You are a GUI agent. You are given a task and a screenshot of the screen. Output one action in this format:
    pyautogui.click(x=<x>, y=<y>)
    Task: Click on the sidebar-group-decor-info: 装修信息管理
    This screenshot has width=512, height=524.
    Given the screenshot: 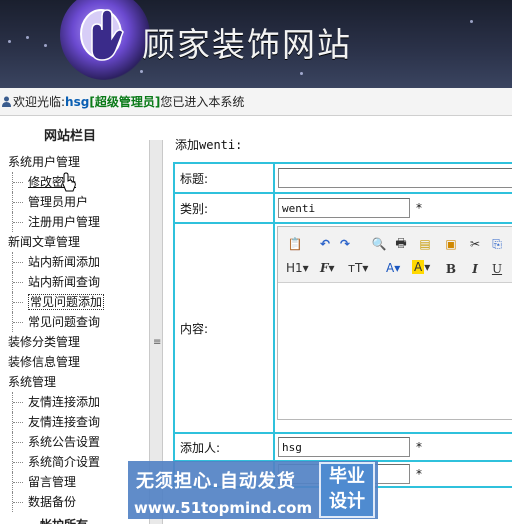 What is the action you would take?
    pyautogui.click(x=44, y=362)
    